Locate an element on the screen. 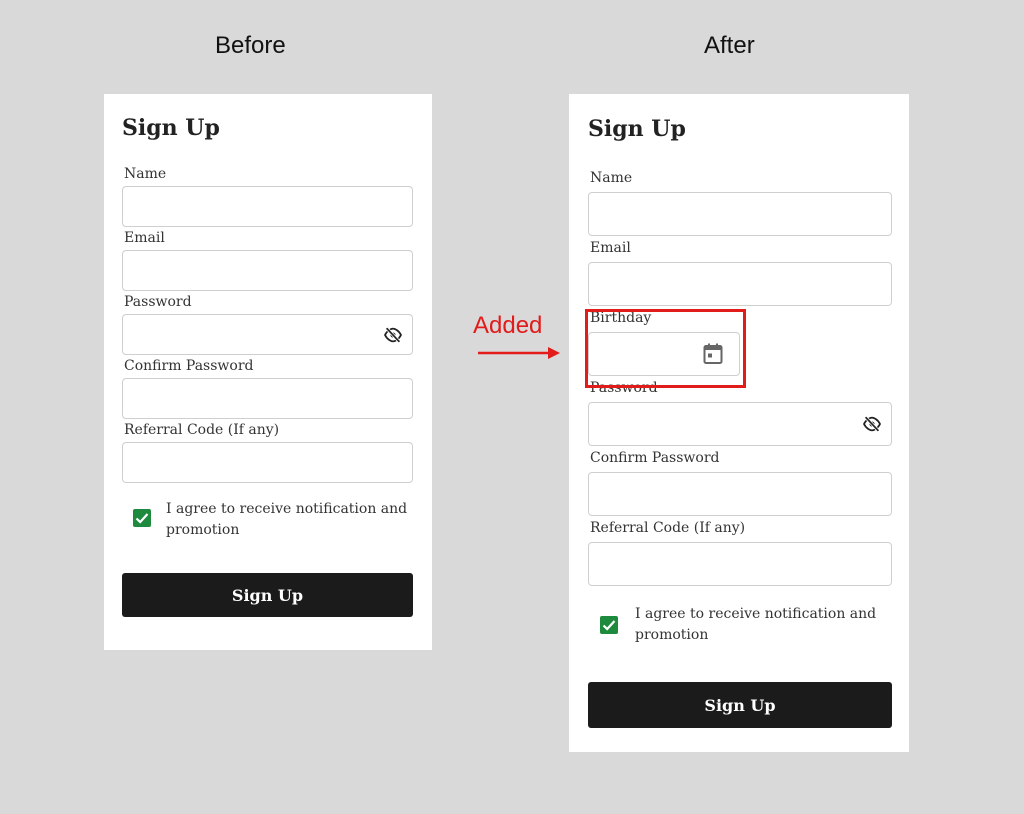 The image size is (1024, 814). after-caption: After is located at coordinates (729, 45).